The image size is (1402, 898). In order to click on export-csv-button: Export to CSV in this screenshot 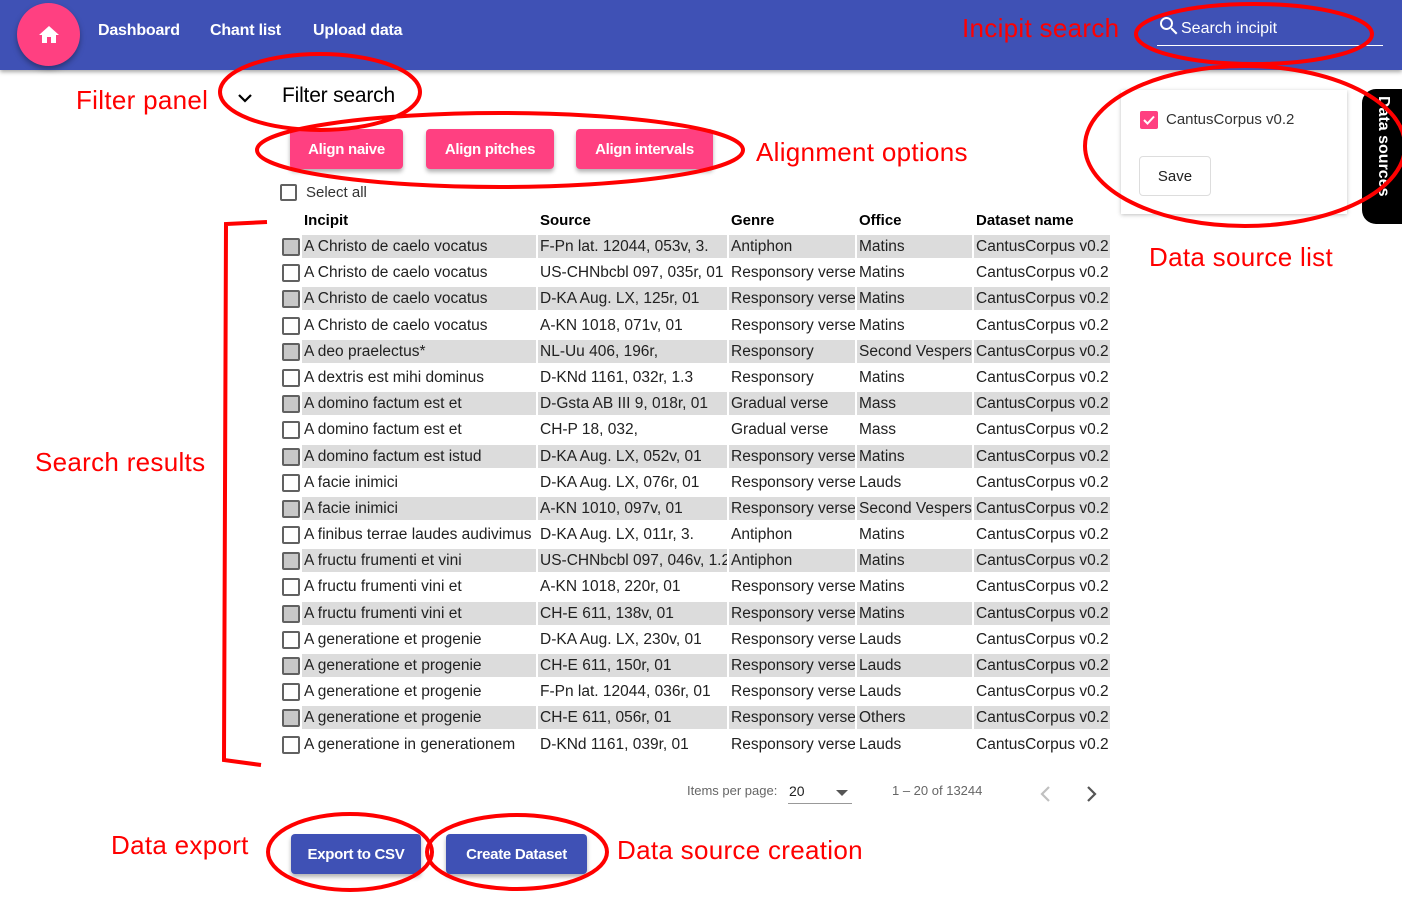, I will do `click(356, 854)`.